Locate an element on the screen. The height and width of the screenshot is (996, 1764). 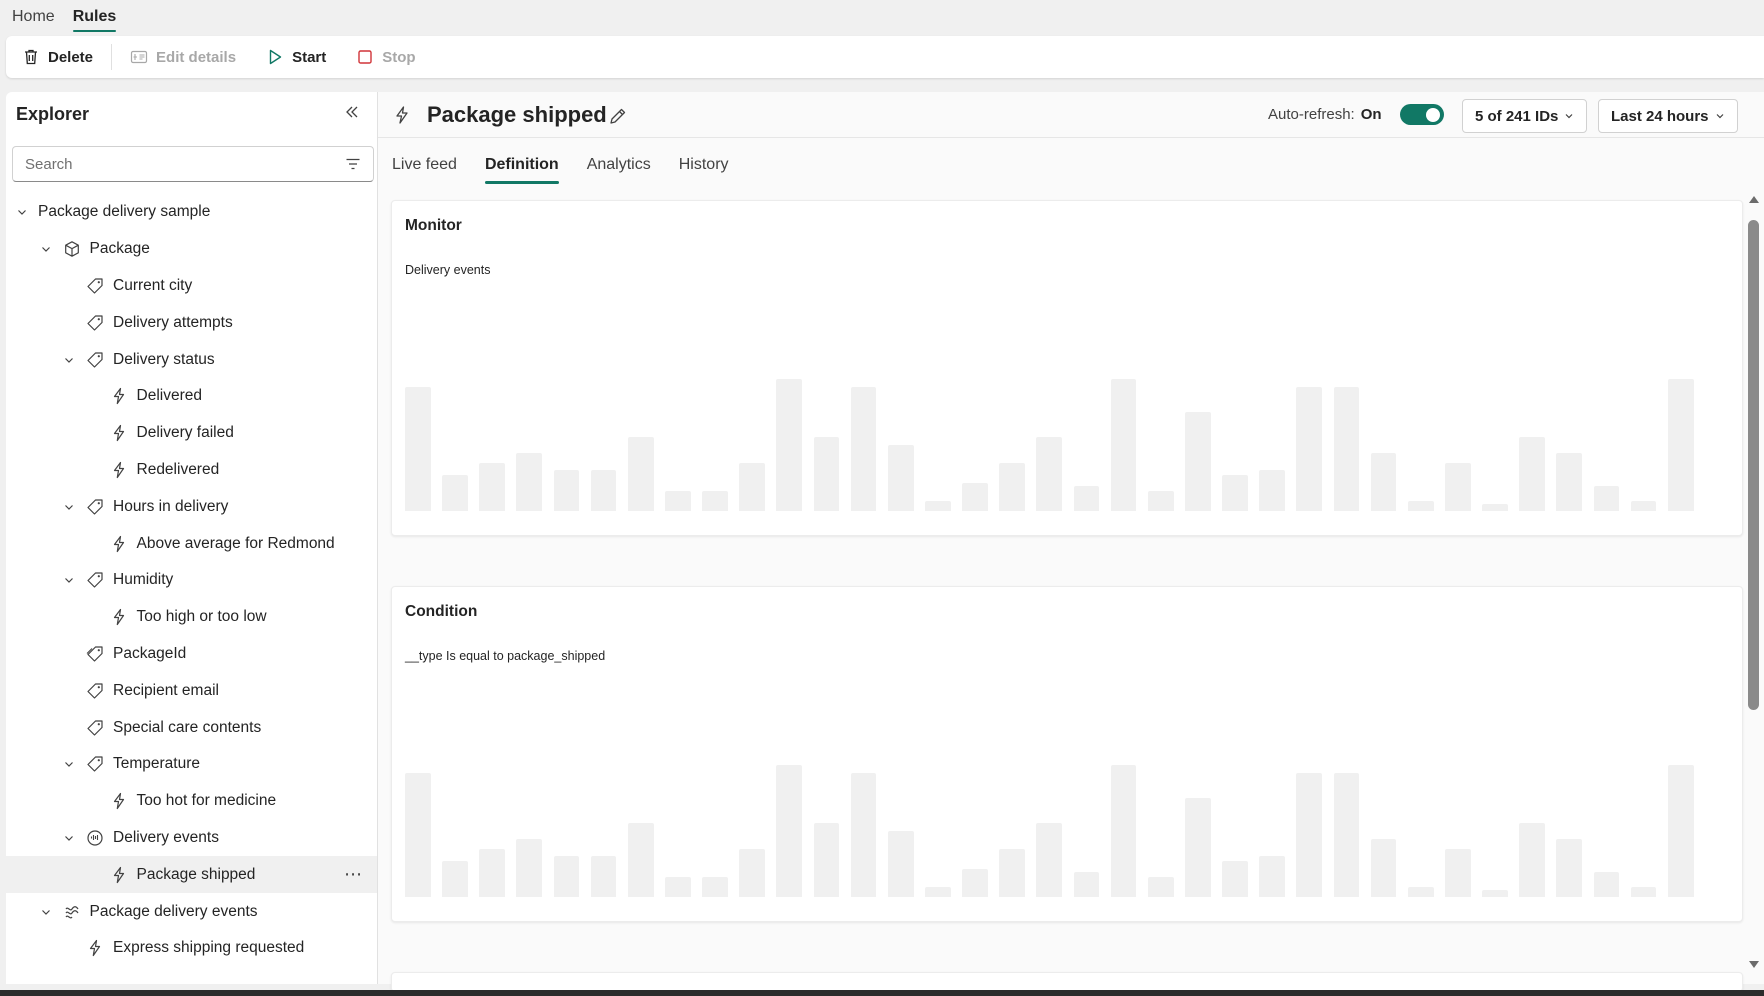
vertical-scrollbar is located at coordinates (1753, 583).